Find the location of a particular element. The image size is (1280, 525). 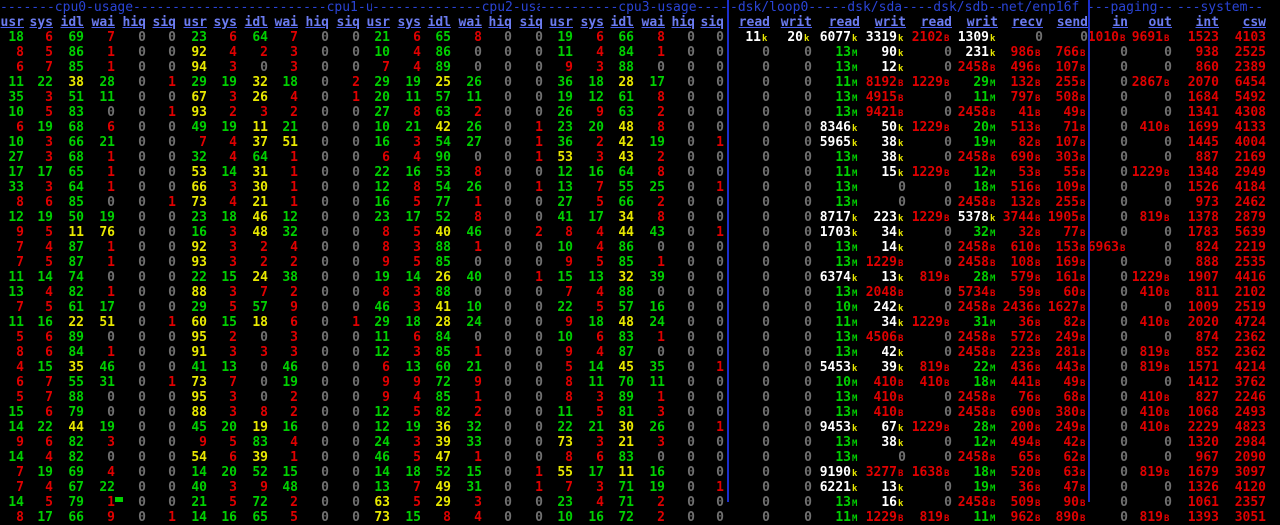

cell-csw: 2519 is located at coordinates (1250, 307).